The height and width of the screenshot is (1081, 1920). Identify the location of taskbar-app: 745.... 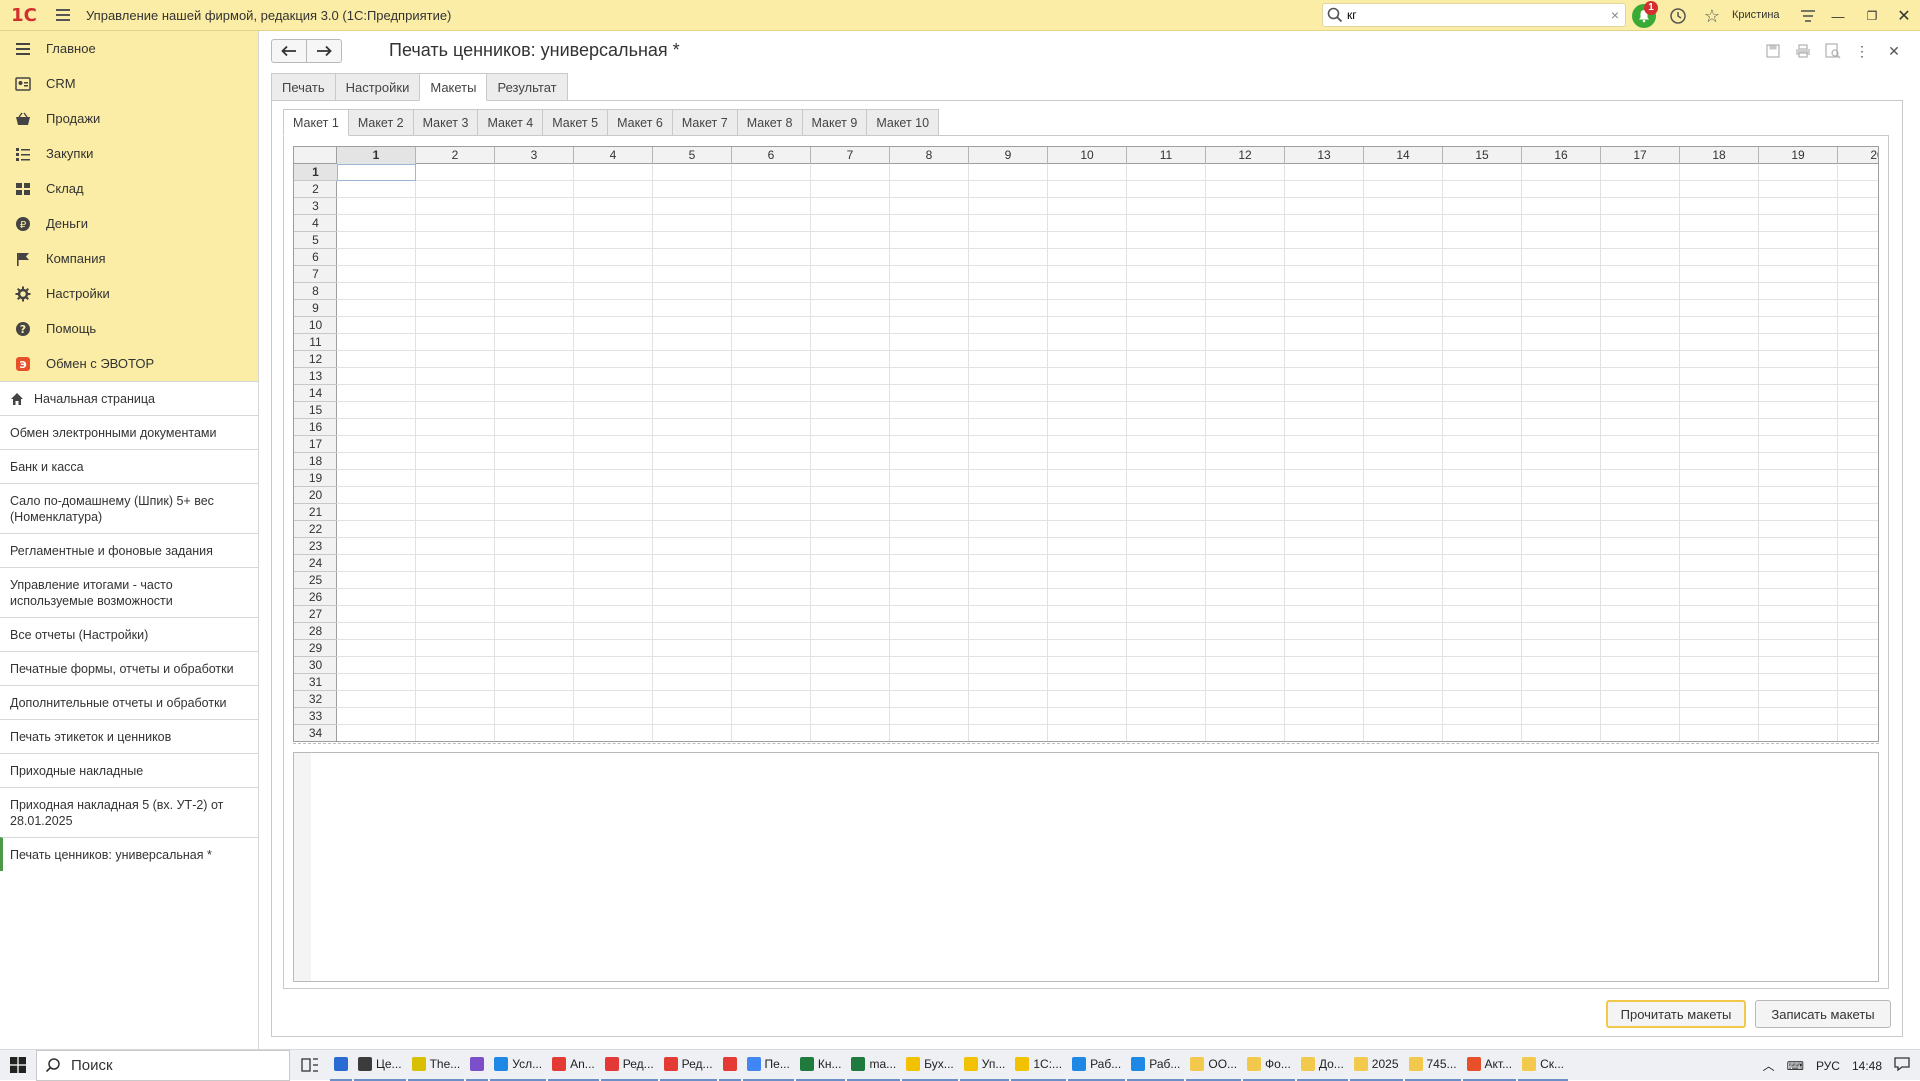
(1432, 1065).